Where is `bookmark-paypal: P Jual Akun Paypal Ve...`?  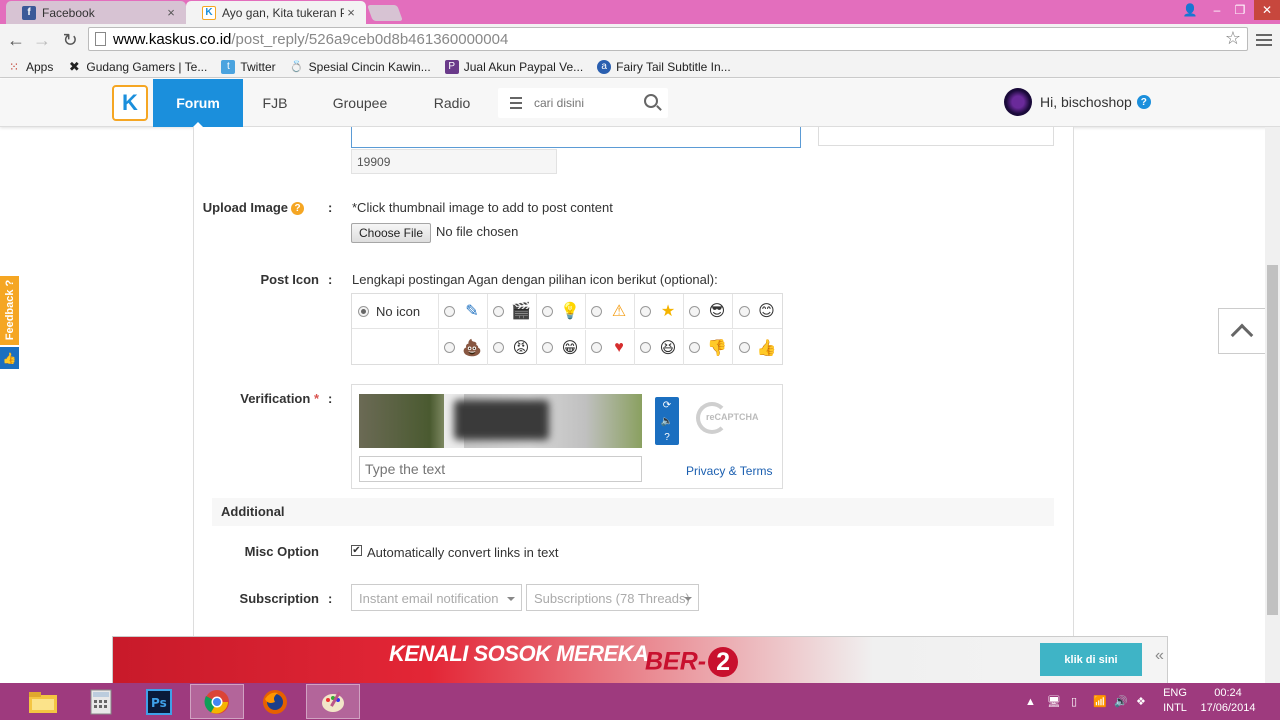
bookmark-paypal: P Jual Akun Paypal Ve... is located at coordinates (513, 66).